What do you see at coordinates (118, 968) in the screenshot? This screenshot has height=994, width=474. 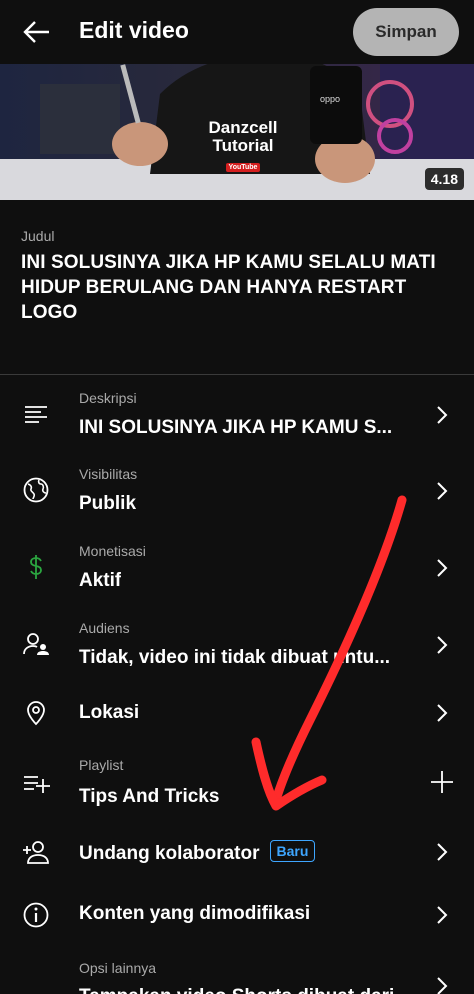 I see `more-options-label: Opsi lainnya` at bounding box center [118, 968].